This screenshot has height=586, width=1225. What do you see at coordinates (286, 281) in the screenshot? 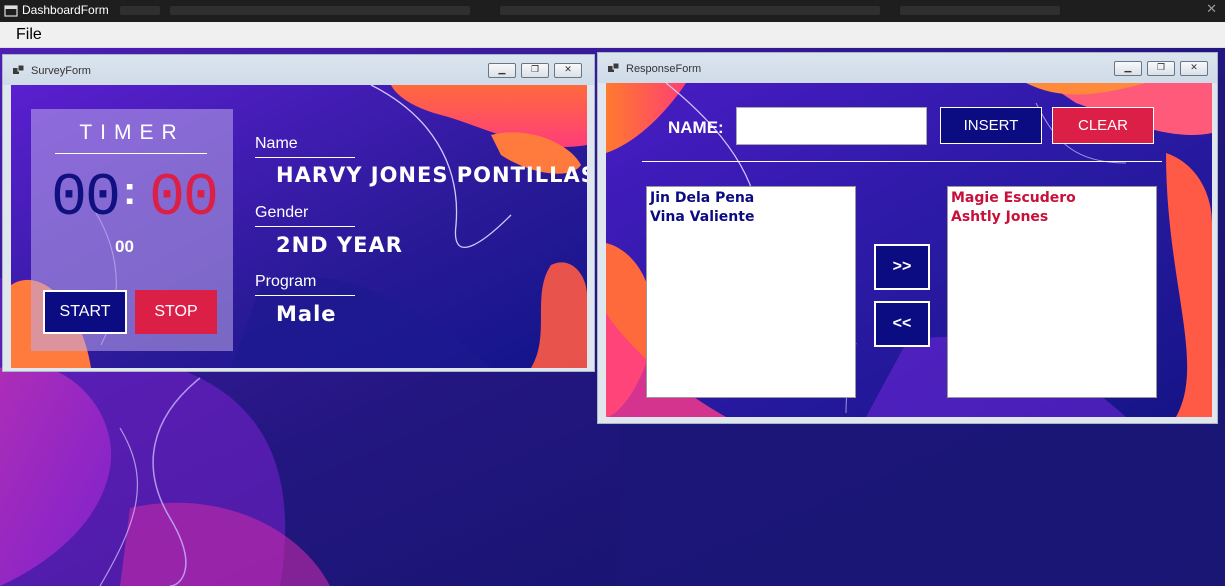
I see `program-field-label: Program` at bounding box center [286, 281].